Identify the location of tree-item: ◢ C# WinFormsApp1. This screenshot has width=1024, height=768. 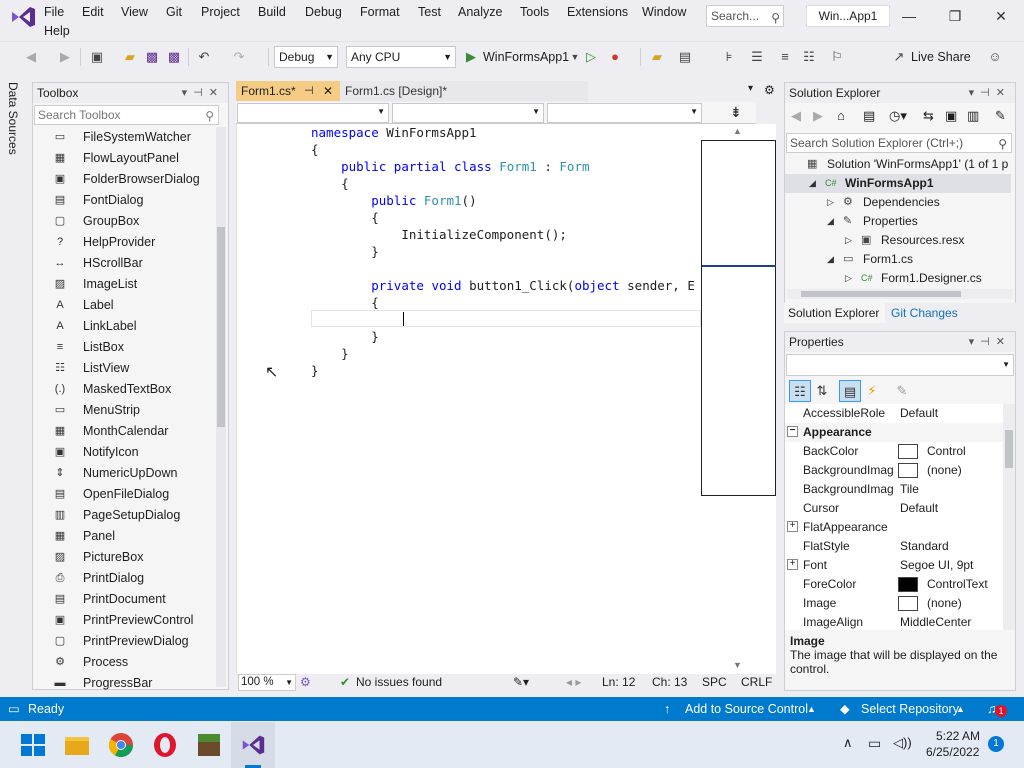
(898, 183).